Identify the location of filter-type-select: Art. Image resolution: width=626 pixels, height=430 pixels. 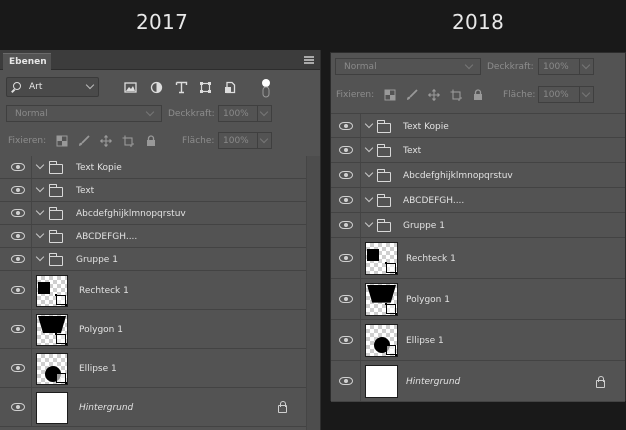
(52, 87).